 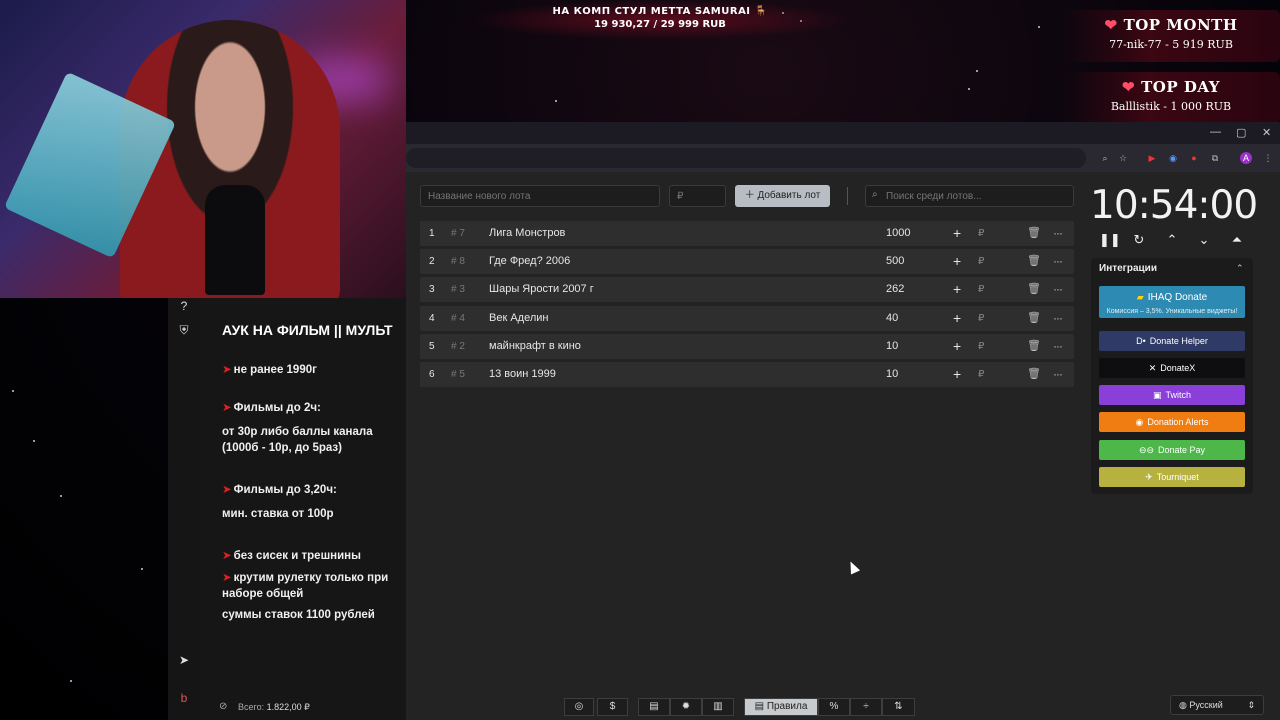 What do you see at coordinates (1215, 158) in the screenshot?
I see `extensions-puzzle-icon: ⧉` at bounding box center [1215, 158].